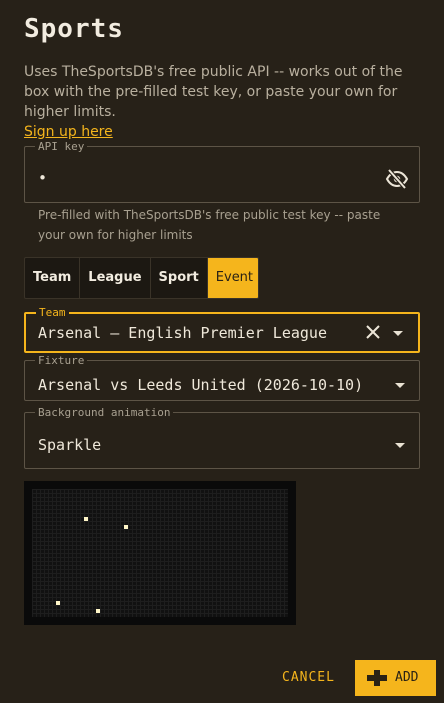 Image resolution: width=444 pixels, height=703 pixels. What do you see at coordinates (407, 677) in the screenshot?
I see `add-button-label: ADD` at bounding box center [407, 677].